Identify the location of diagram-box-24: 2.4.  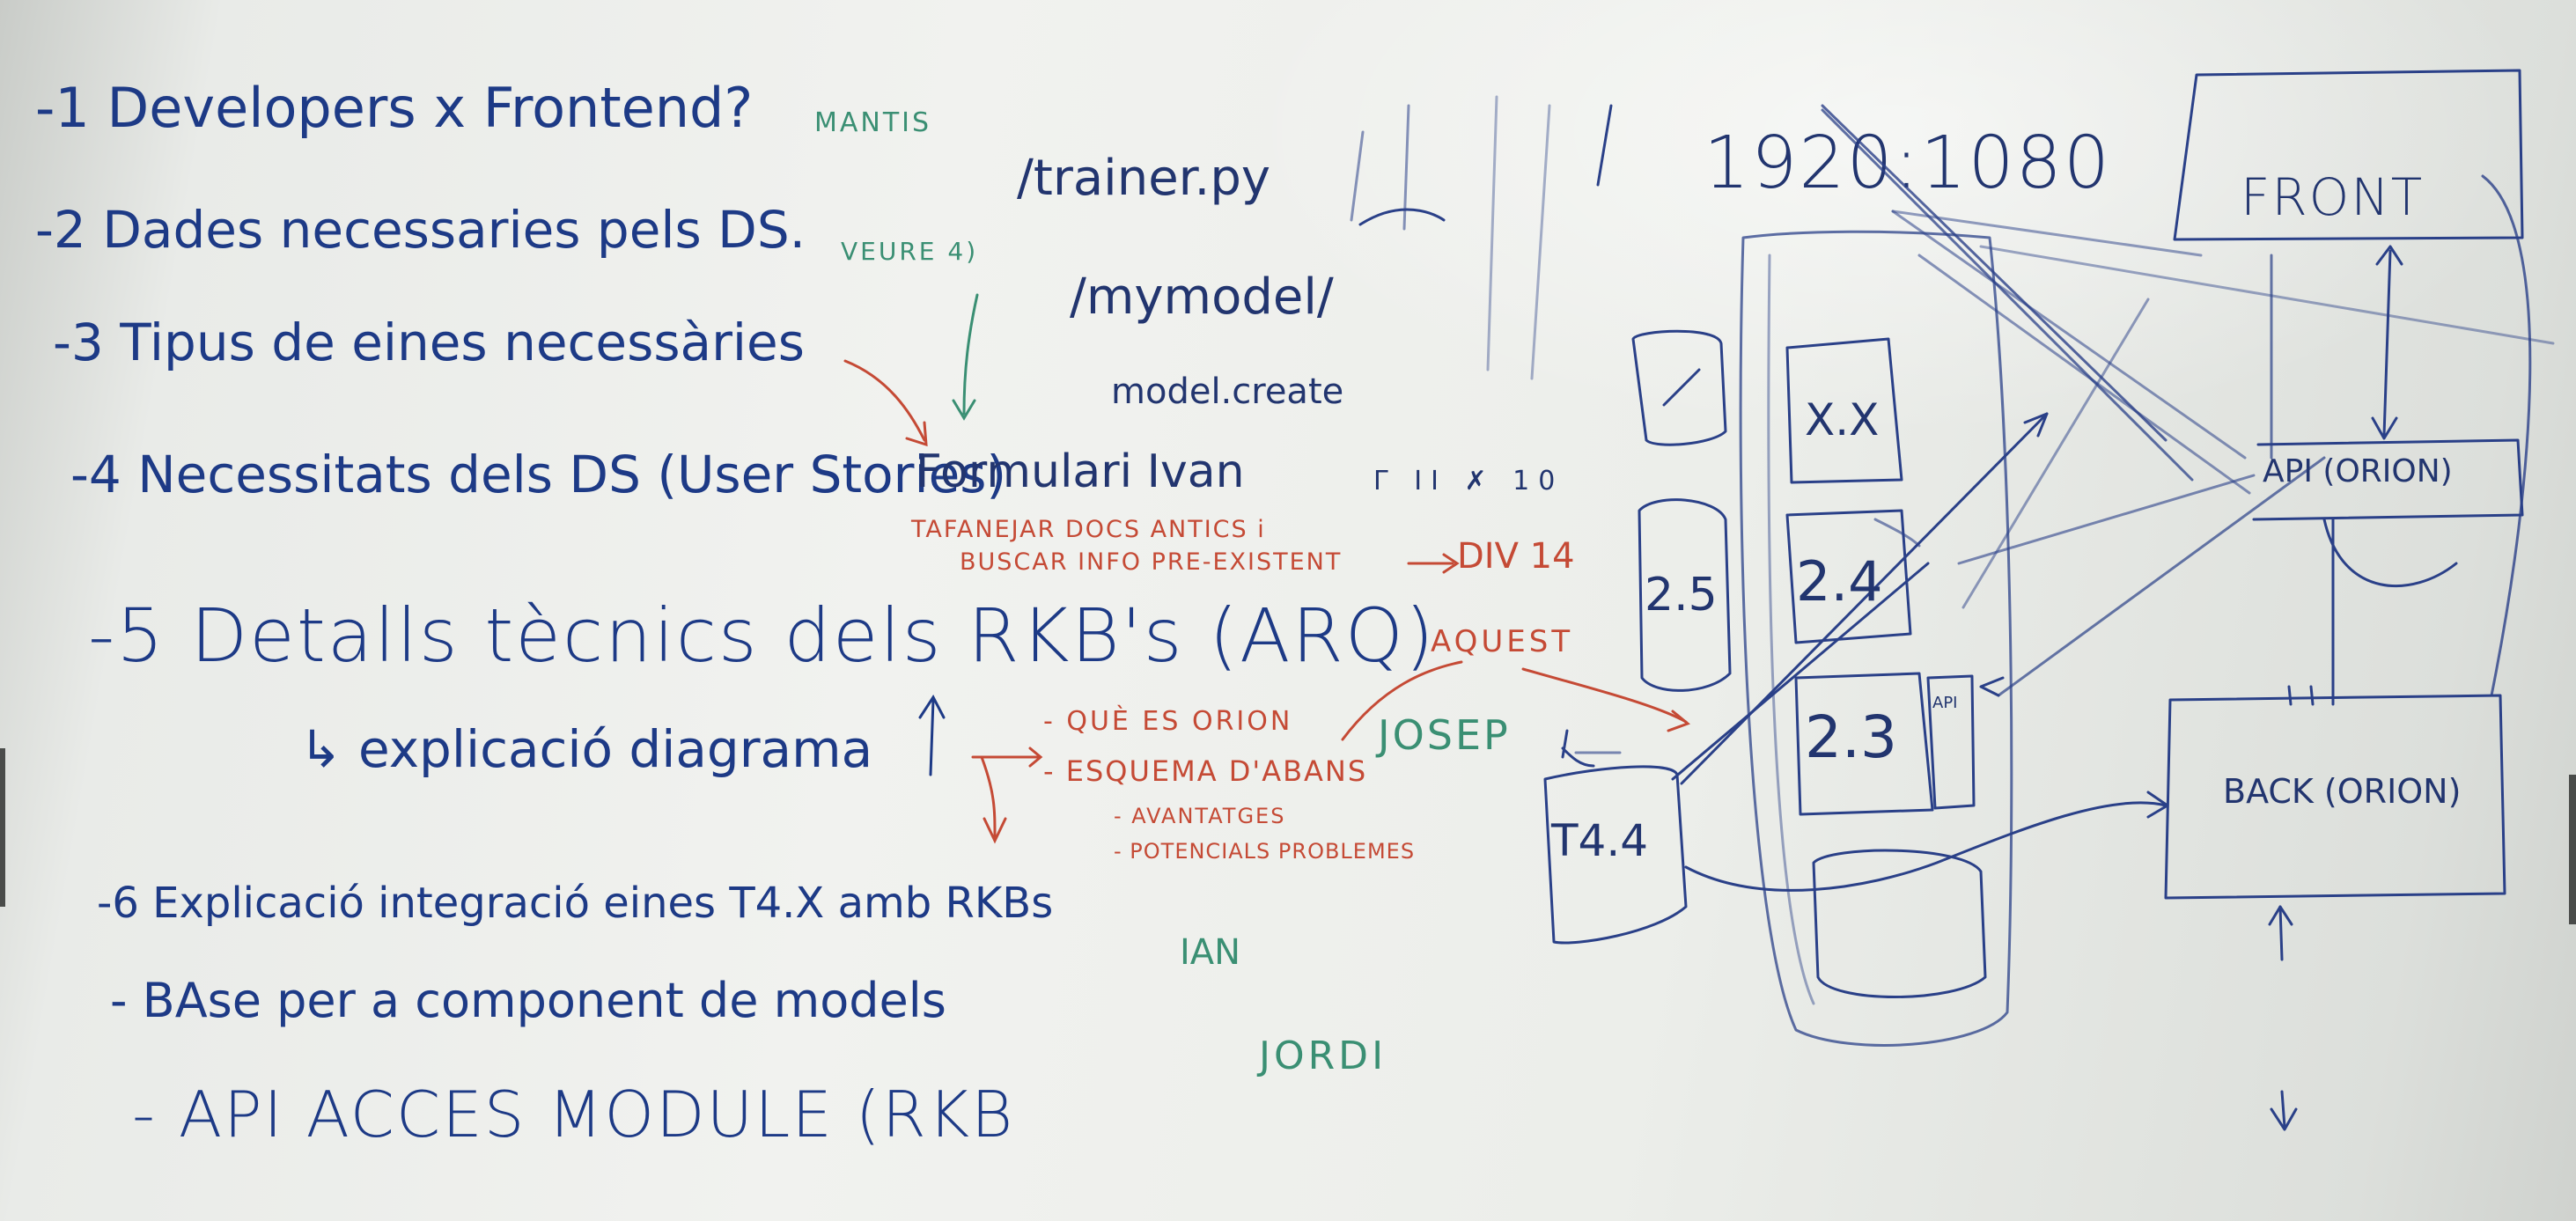
(1840, 581).